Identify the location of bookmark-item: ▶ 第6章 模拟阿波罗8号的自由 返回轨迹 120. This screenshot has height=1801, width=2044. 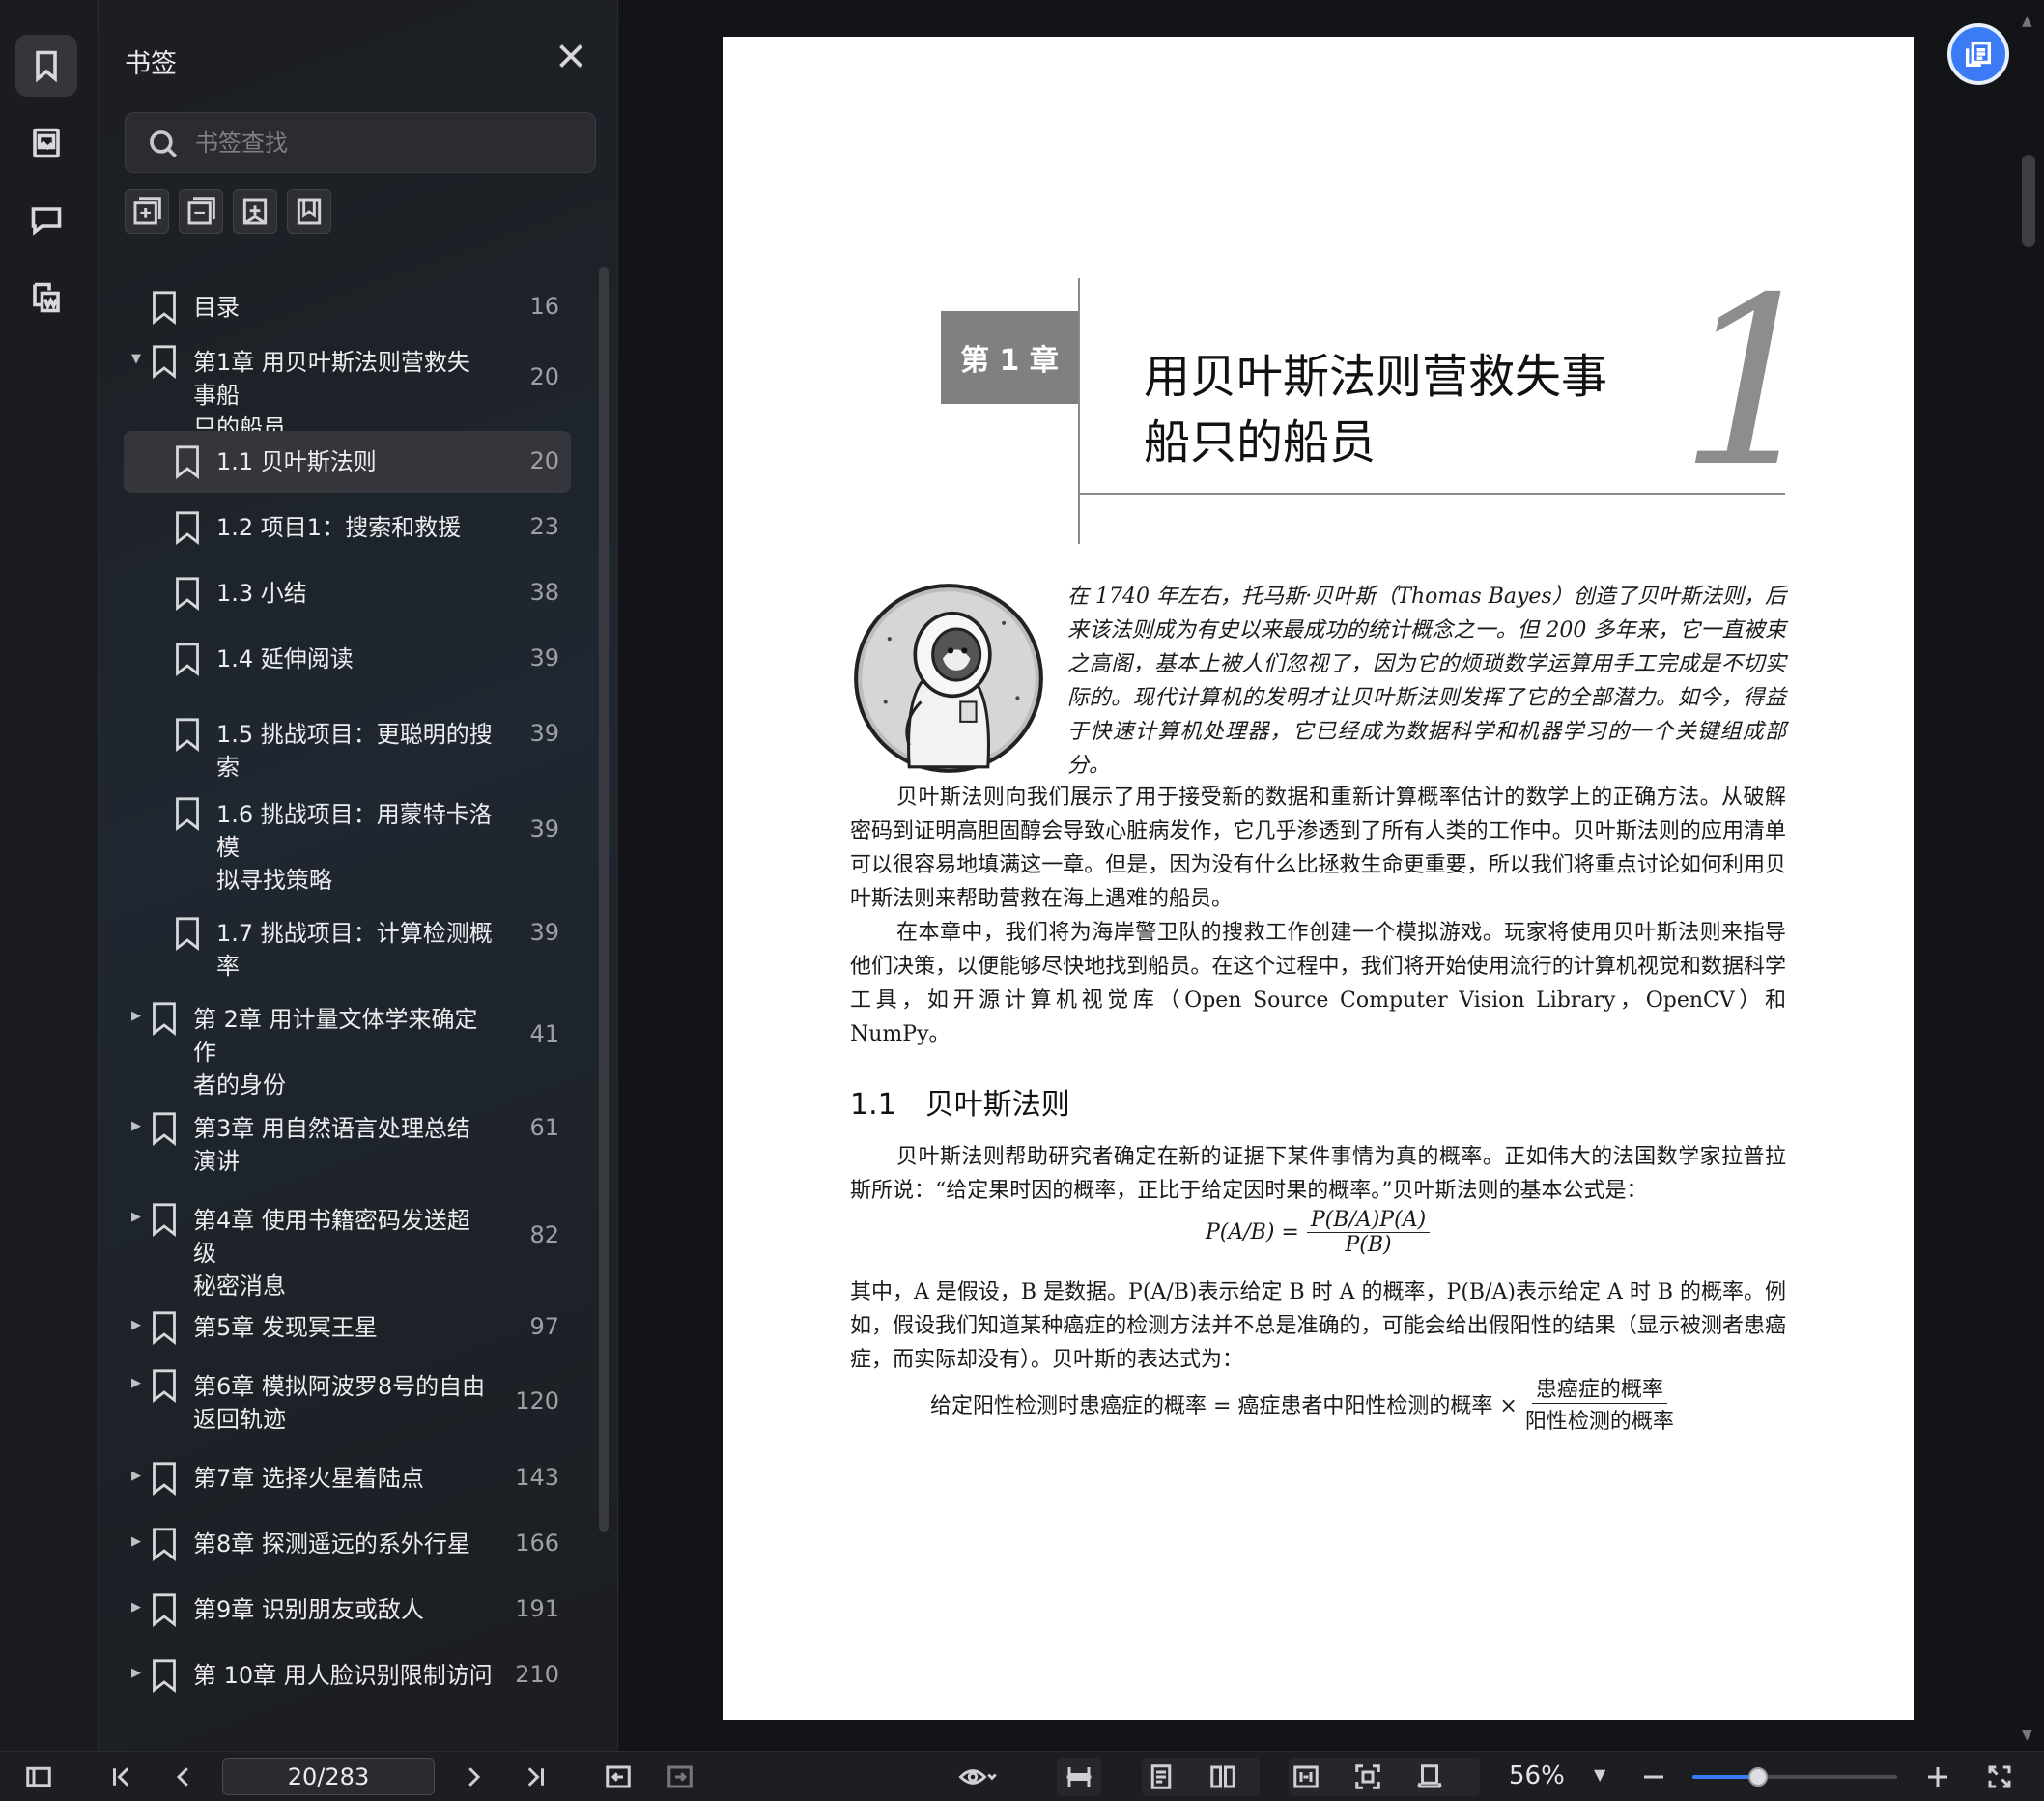
(347, 1403).